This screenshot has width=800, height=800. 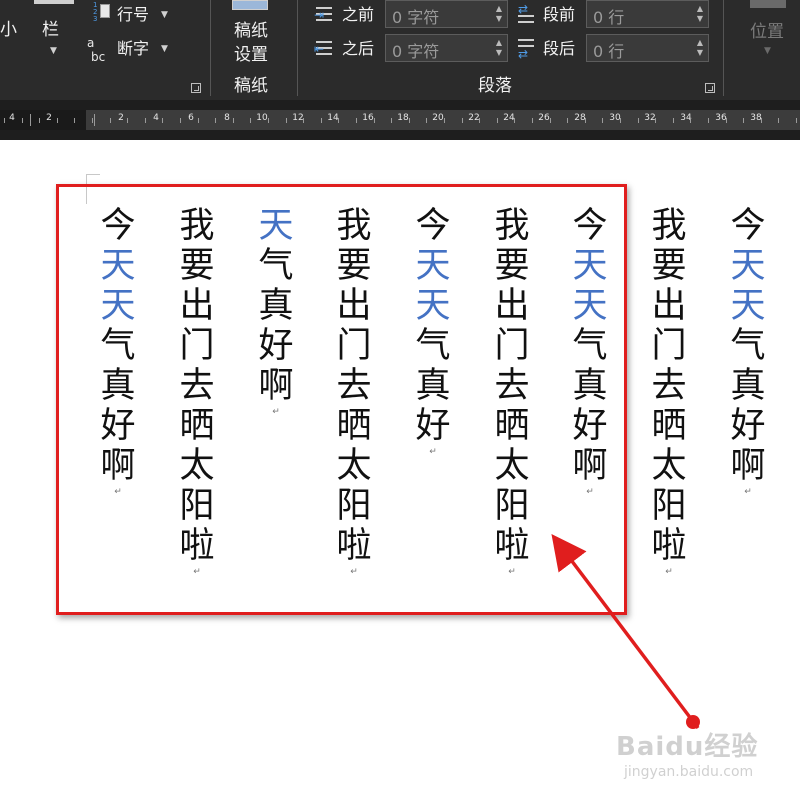 I want to click on indent-after-label: 之后, so click(x=358, y=48).